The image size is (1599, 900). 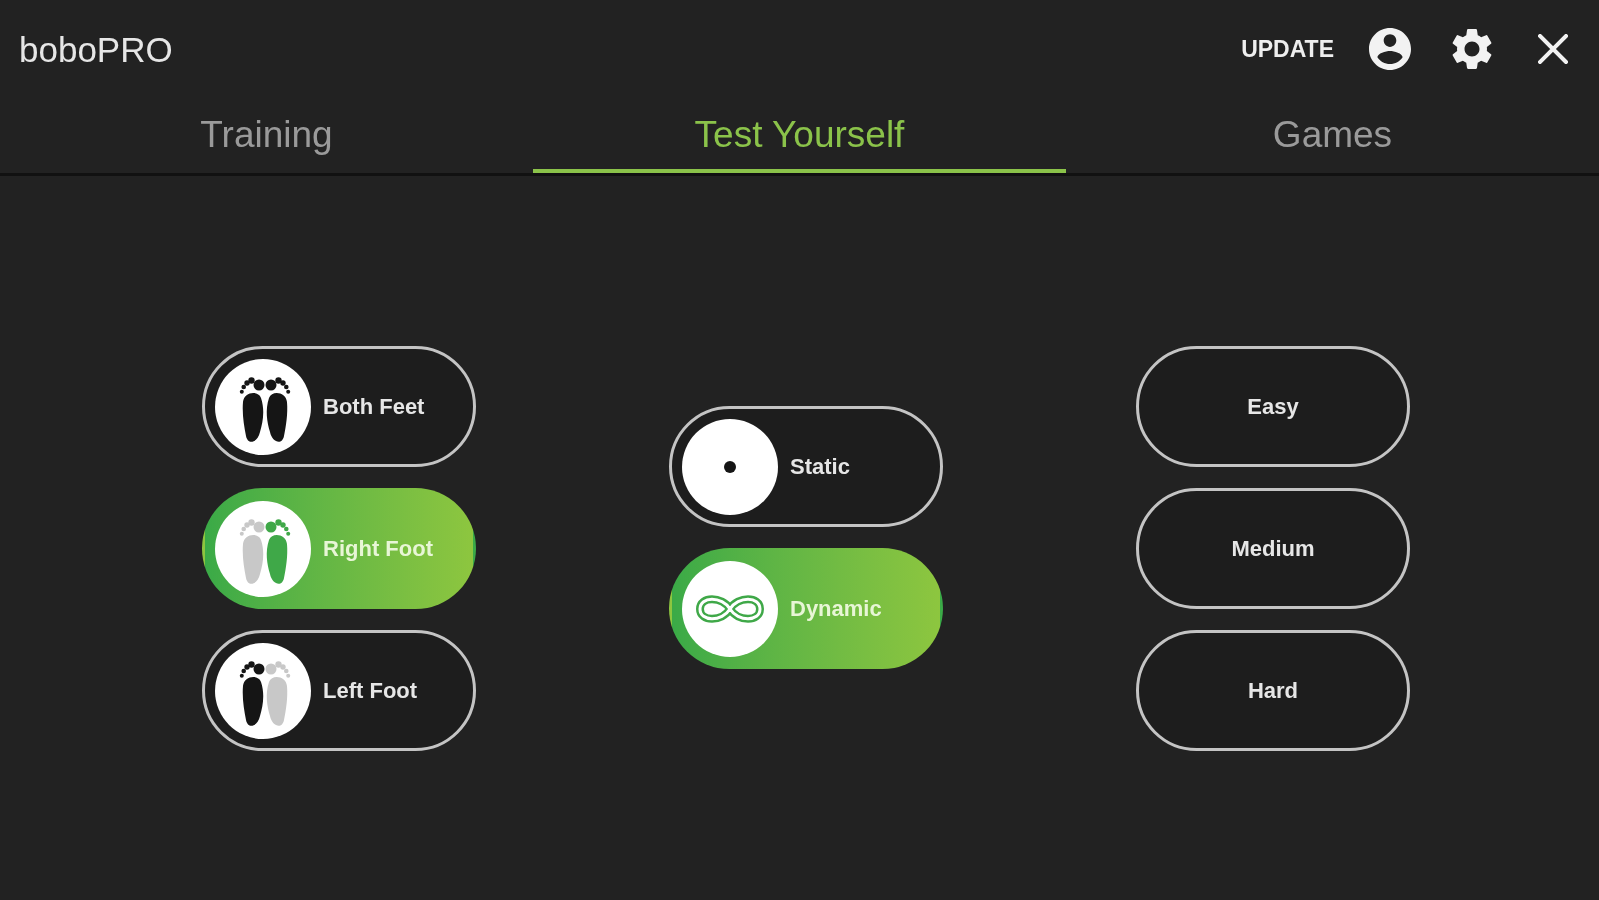 I want to click on dot-icon, so click(x=730, y=466).